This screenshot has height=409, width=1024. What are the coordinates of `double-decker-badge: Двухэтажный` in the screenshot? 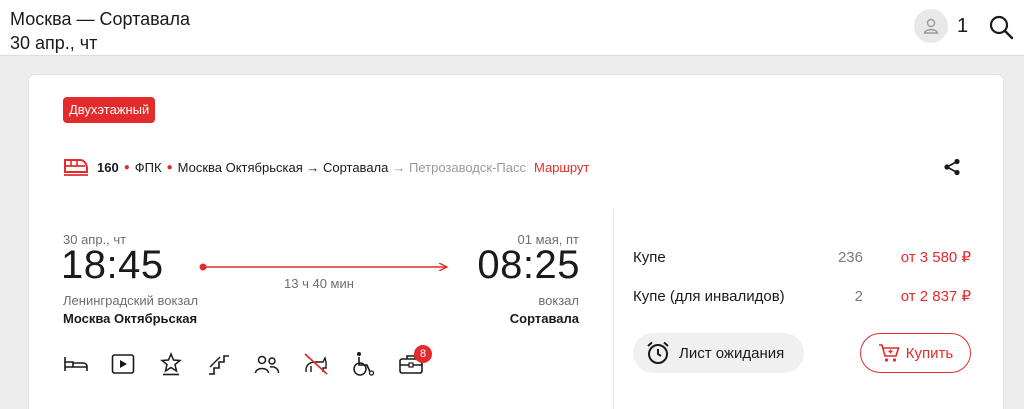 It's located at (109, 110).